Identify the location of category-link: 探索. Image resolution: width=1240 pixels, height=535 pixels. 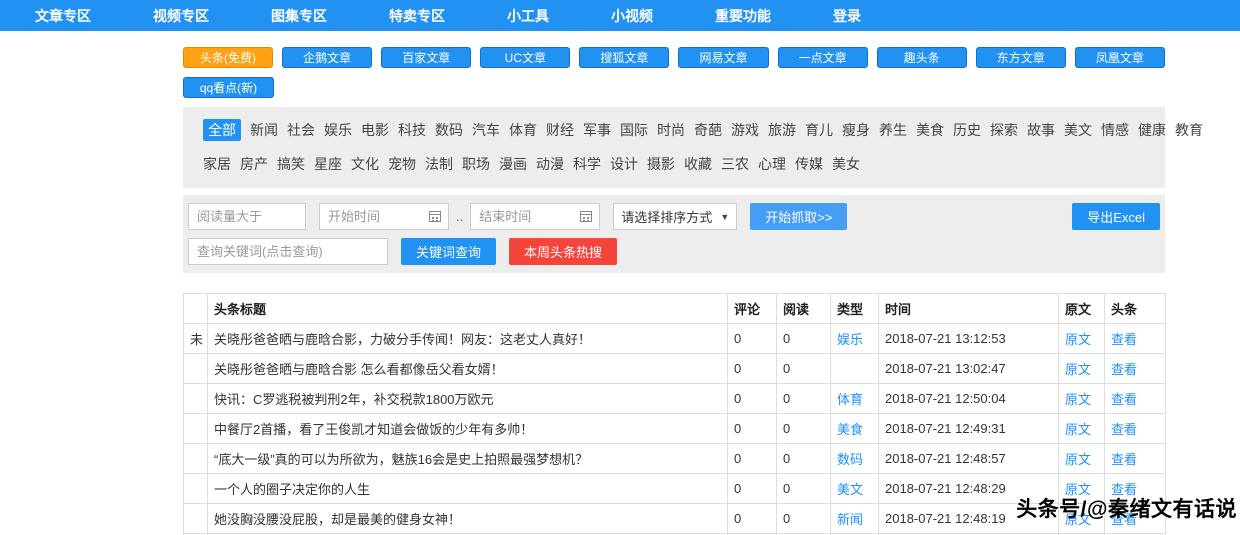
(1004, 130).